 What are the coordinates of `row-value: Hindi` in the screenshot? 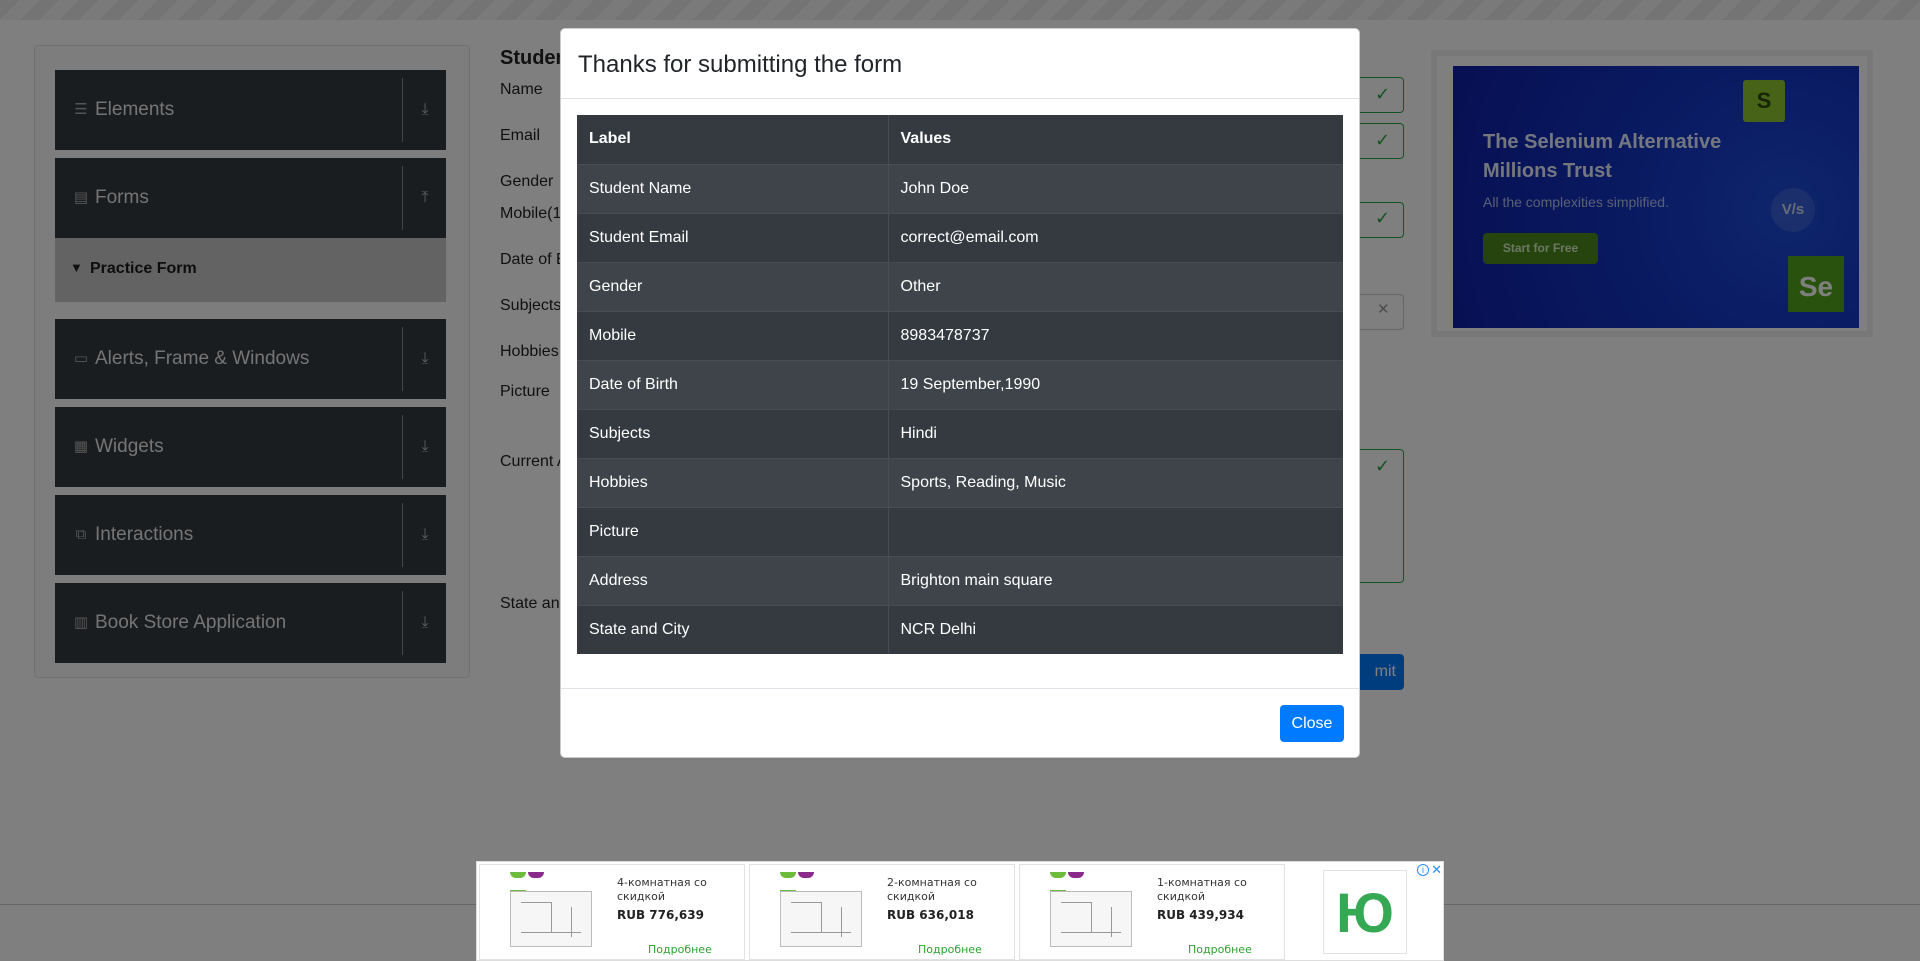 It's located at (1115, 433).